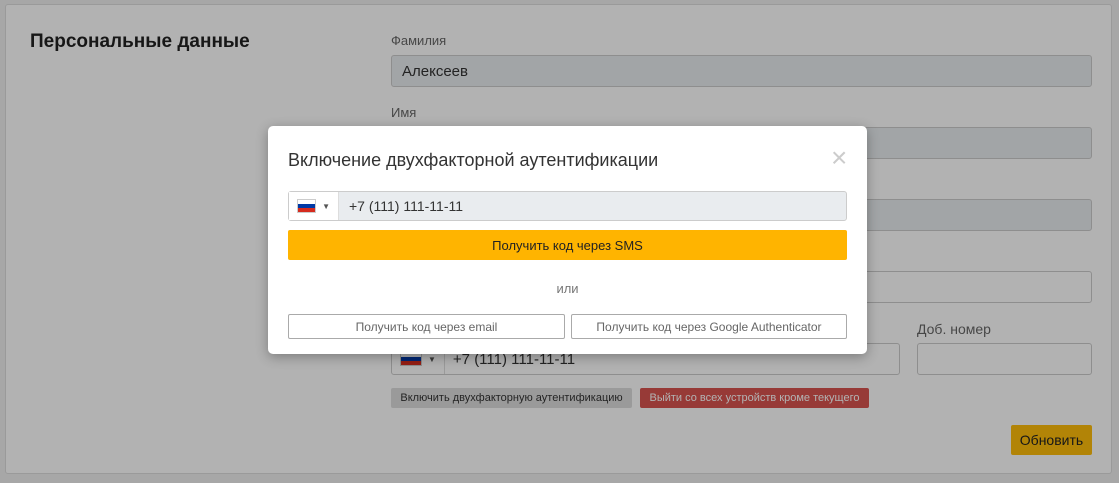  I want to click on russia-flag-icon, so click(307, 206).